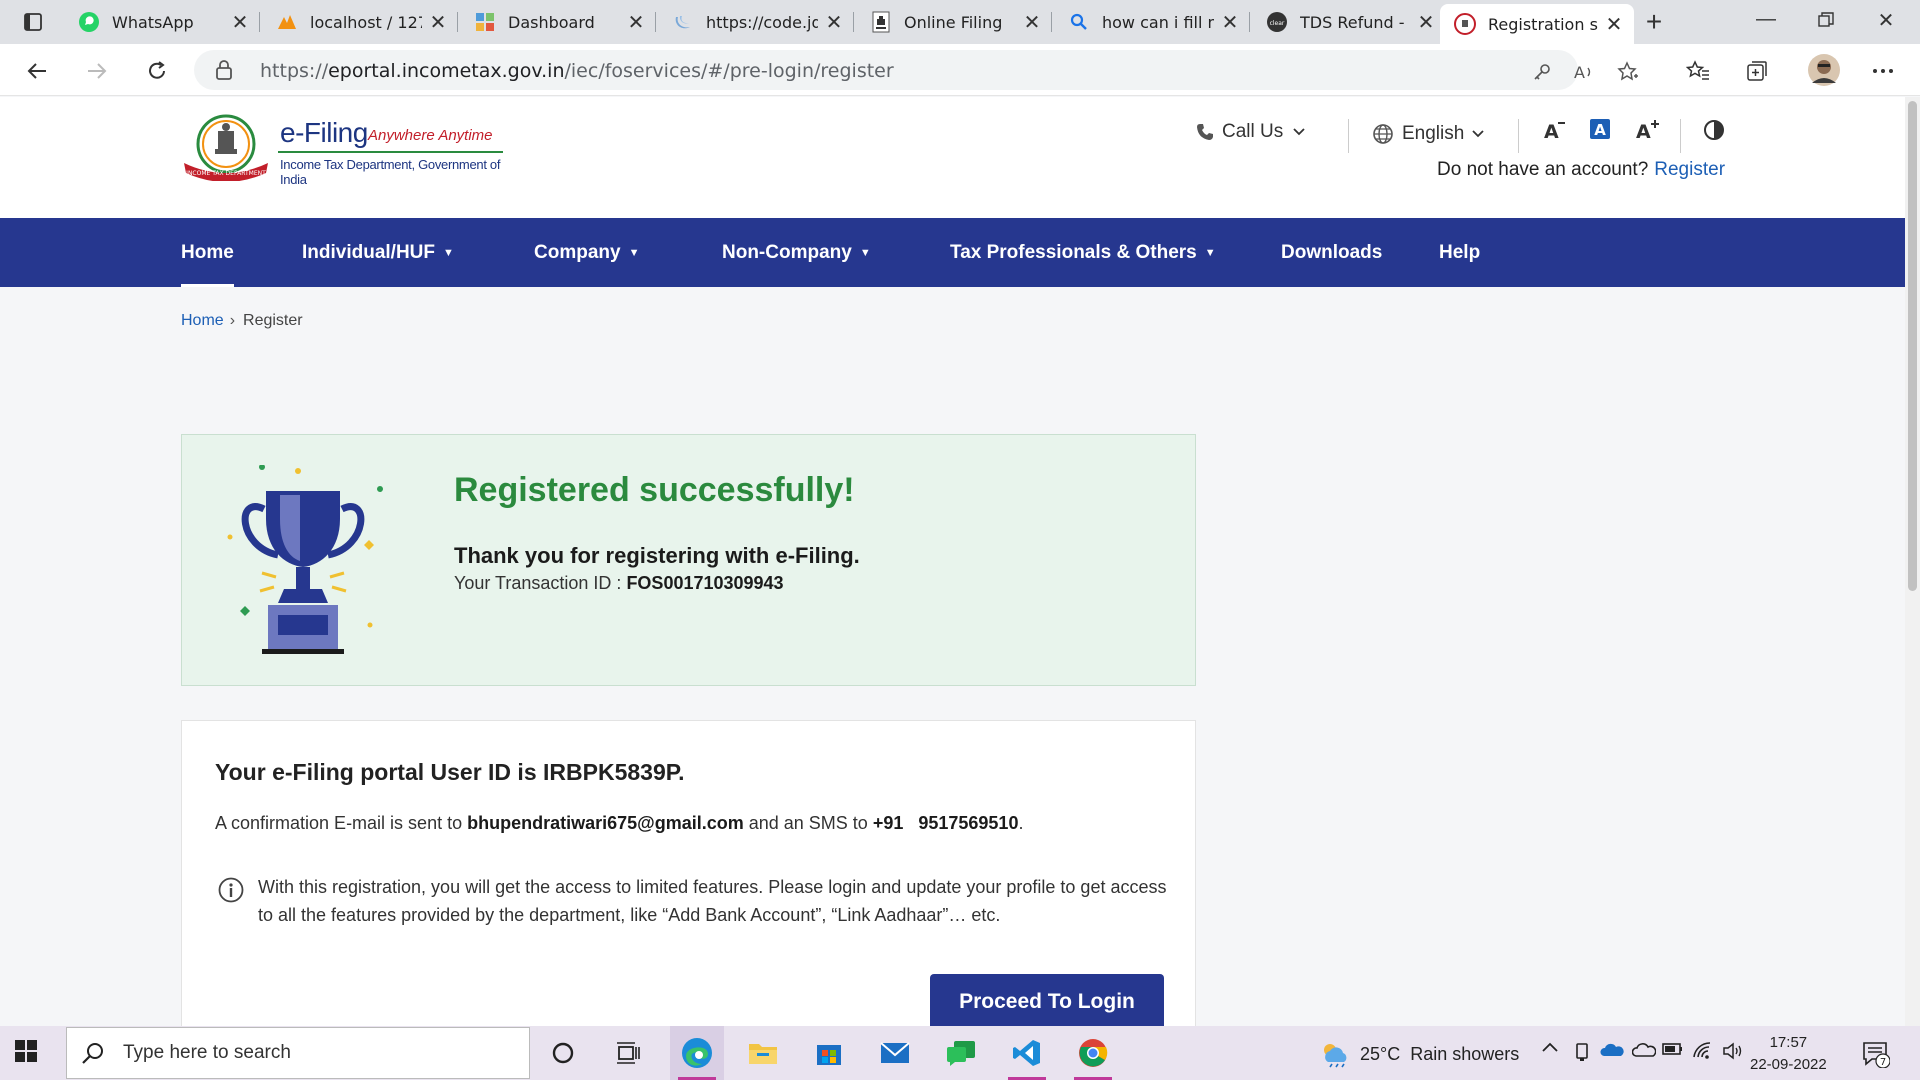  What do you see at coordinates (1277, 22) in the screenshot?
I see `cleartax-icon: clear` at bounding box center [1277, 22].